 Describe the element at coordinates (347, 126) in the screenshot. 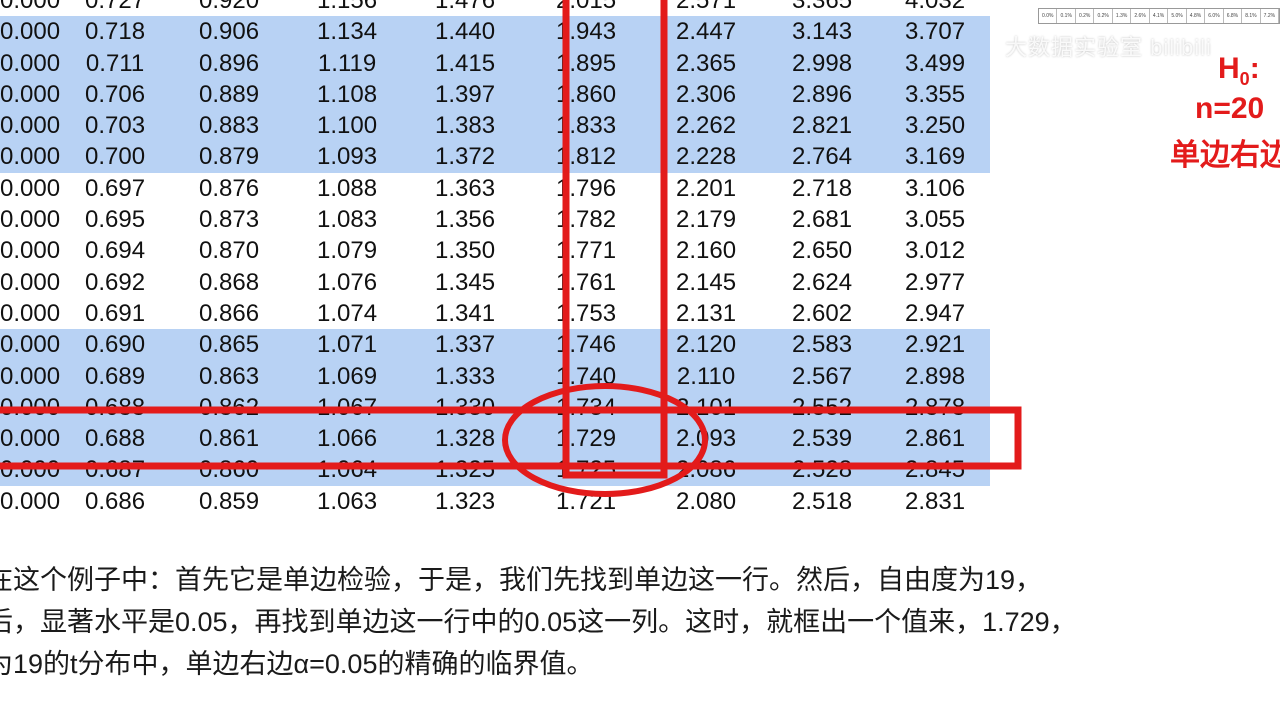

I see `table-cell: 1.100` at that location.